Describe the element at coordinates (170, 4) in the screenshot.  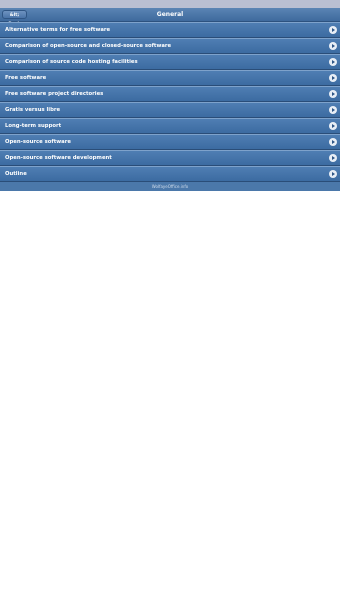
I see `status-strip` at that location.